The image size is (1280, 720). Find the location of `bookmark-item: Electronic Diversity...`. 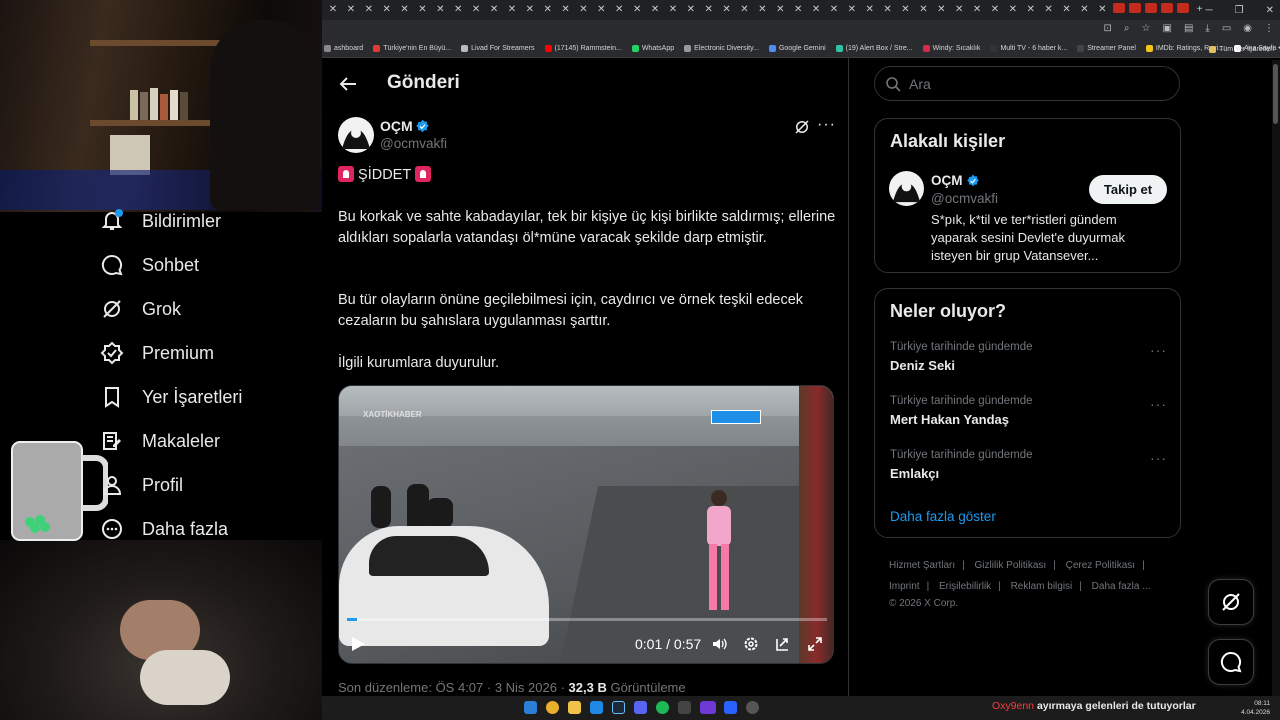

bookmark-item: Electronic Diversity... is located at coordinates (721, 48).